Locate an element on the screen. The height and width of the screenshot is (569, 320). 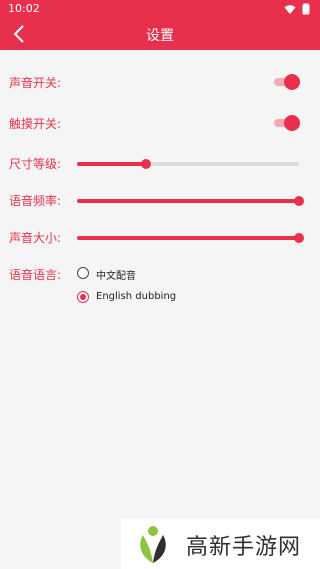
page-title: 设置 is located at coordinates (160, 36).